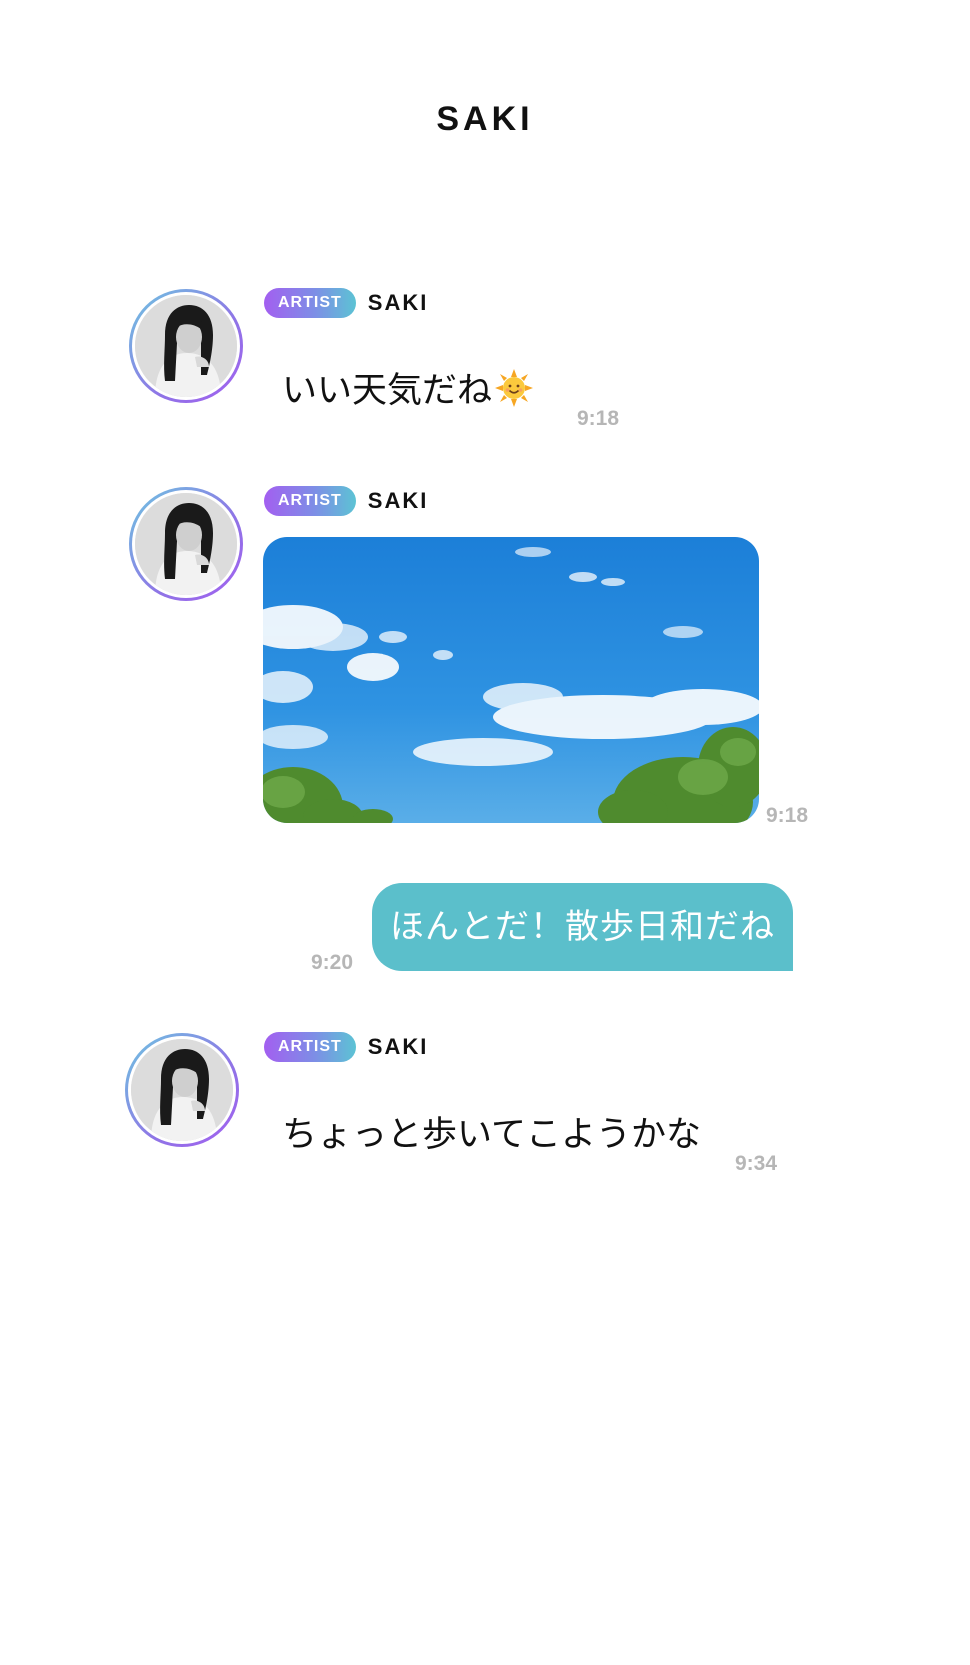  I want to click on message-time: 9:34, so click(756, 1163).